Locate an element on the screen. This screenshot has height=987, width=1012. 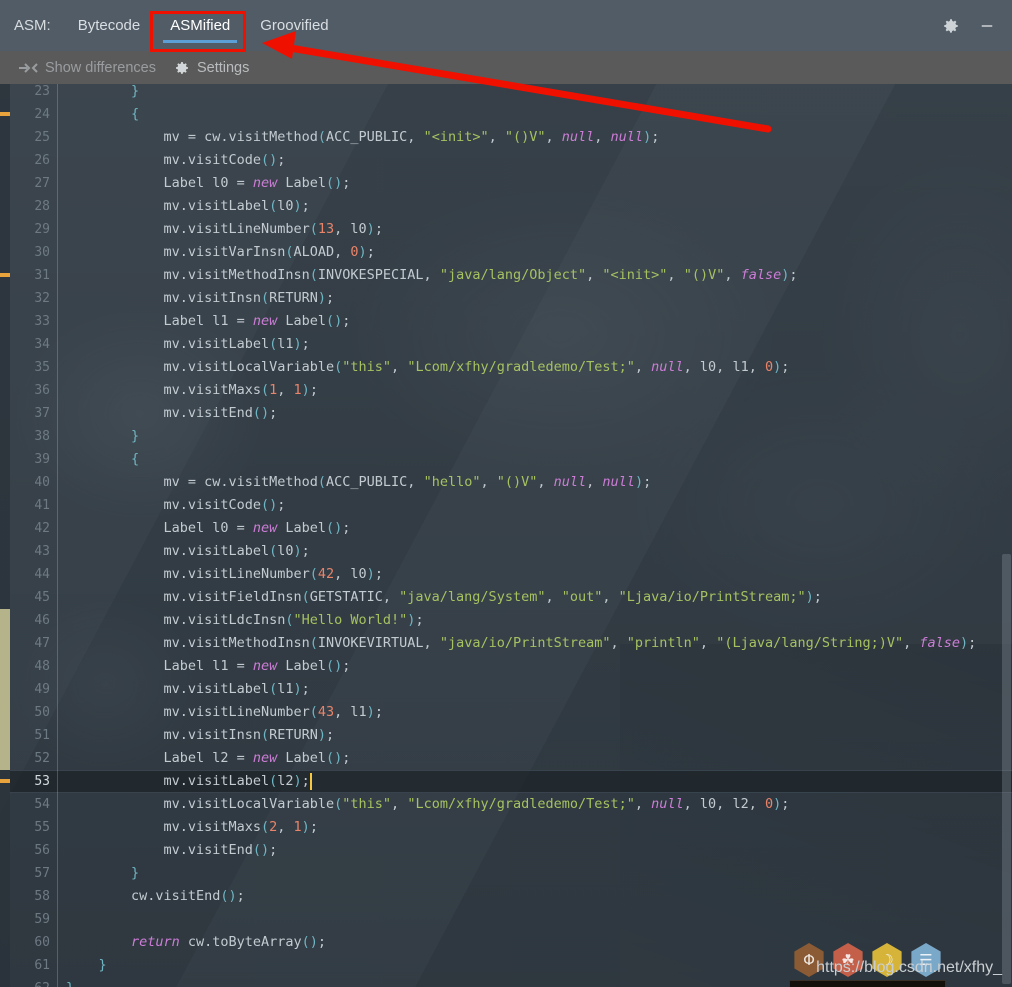
code-token-pl: mv.visitLabel is located at coordinates (216, 689).